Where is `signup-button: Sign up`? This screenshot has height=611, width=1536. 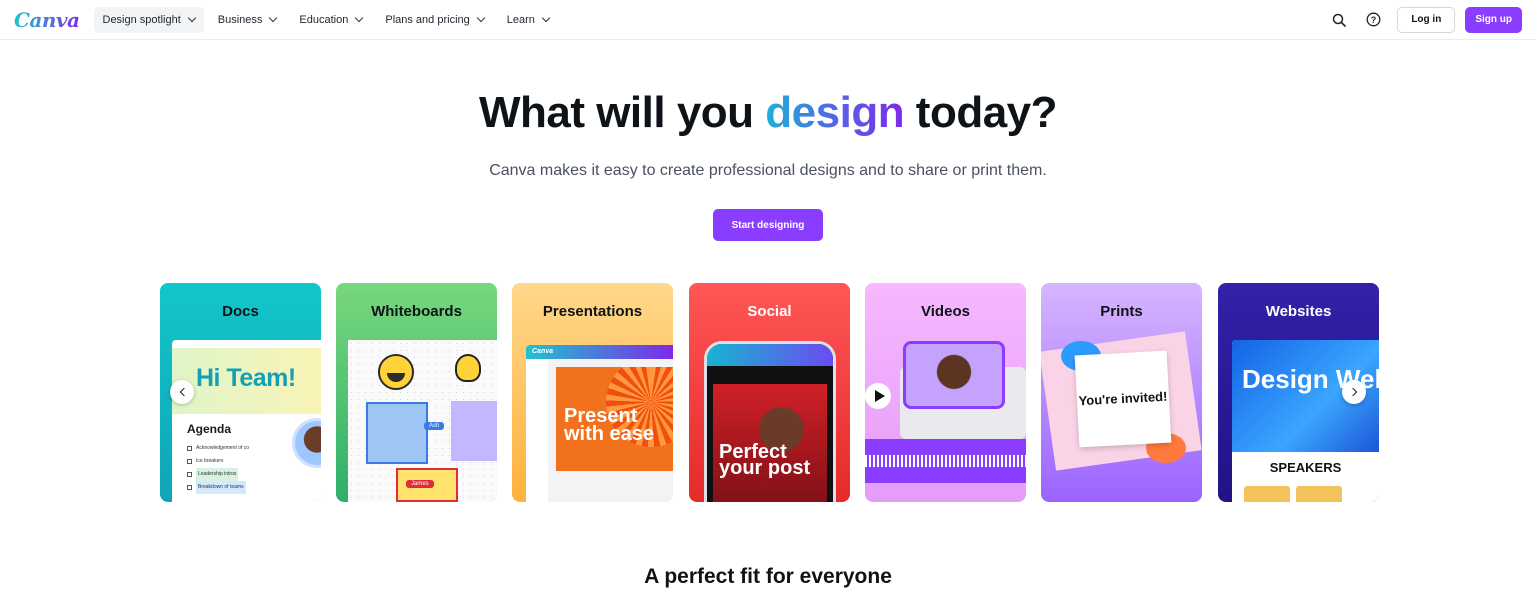 signup-button: Sign up is located at coordinates (1493, 19).